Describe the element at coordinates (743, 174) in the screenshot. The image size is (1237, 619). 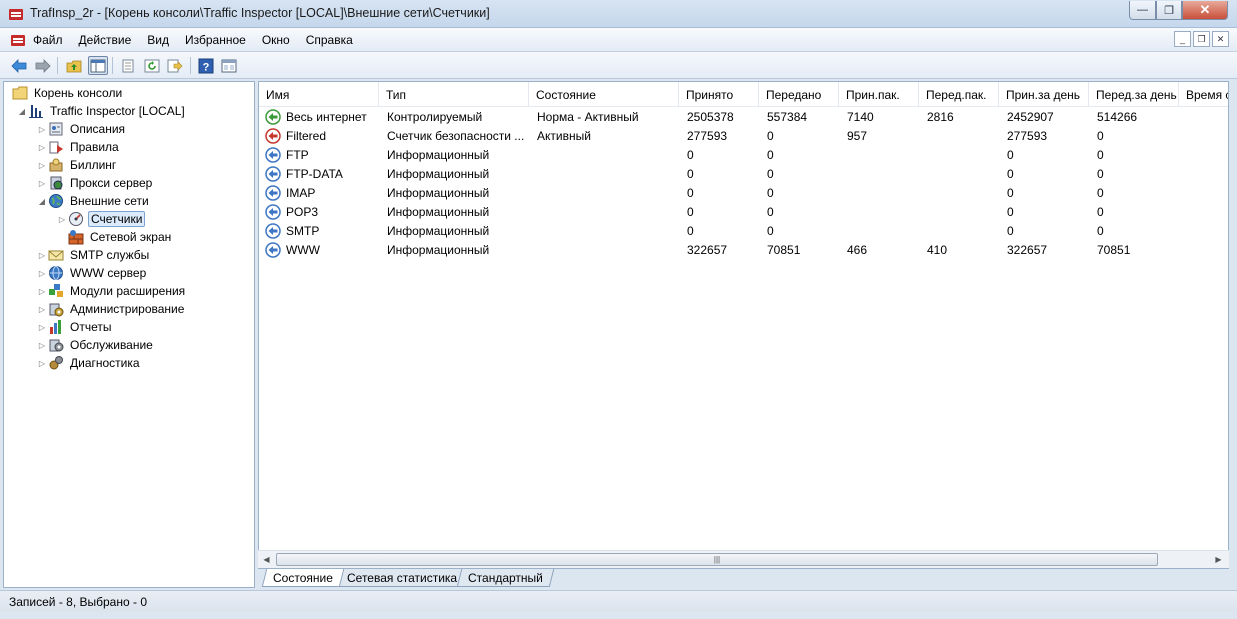
I see `table-row: FTP-DATA Информационный 0 0 0 0` at that location.